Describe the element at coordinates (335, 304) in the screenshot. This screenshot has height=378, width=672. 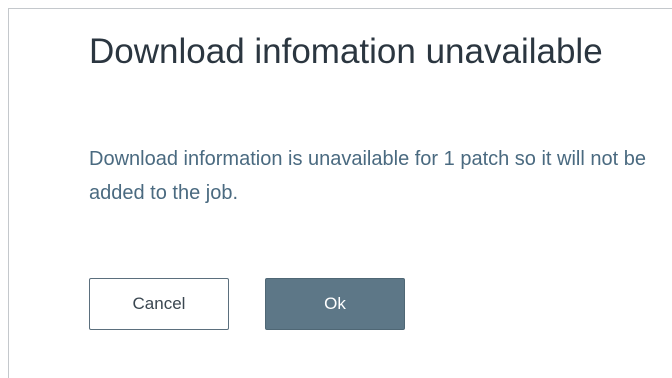
I see `ok-button: Ok` at that location.